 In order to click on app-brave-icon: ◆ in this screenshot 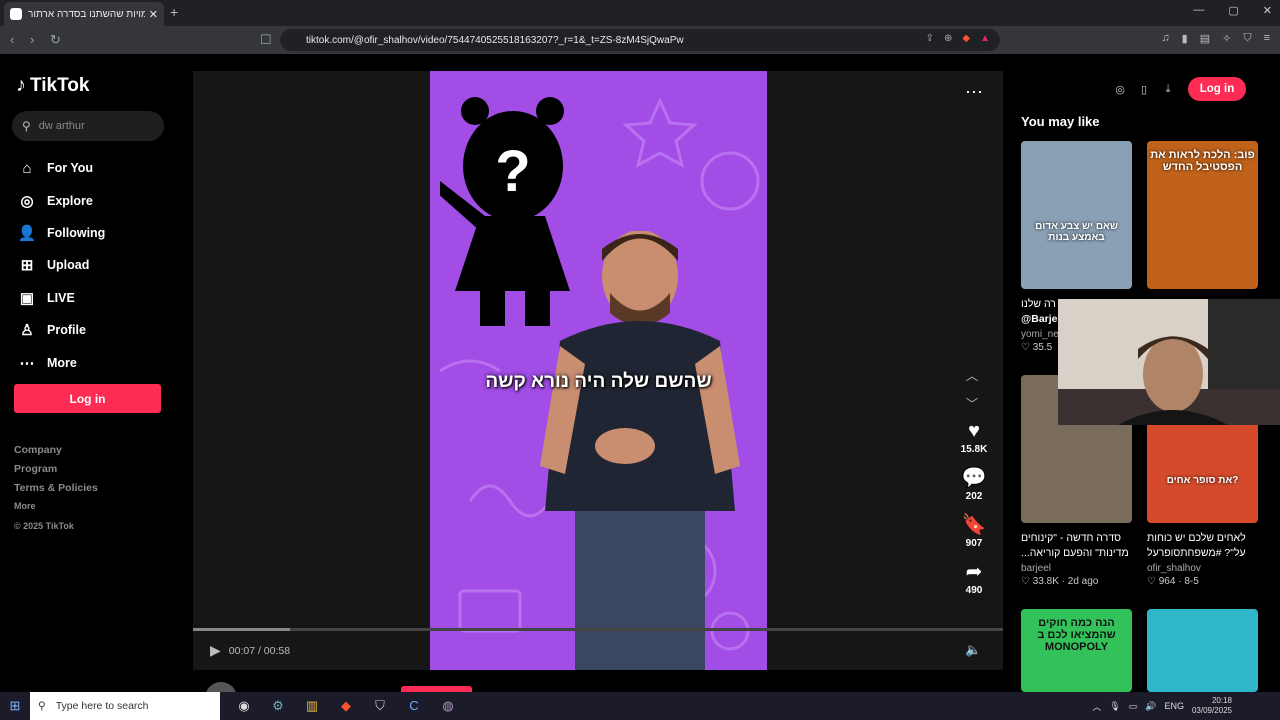, I will do `click(346, 706)`.